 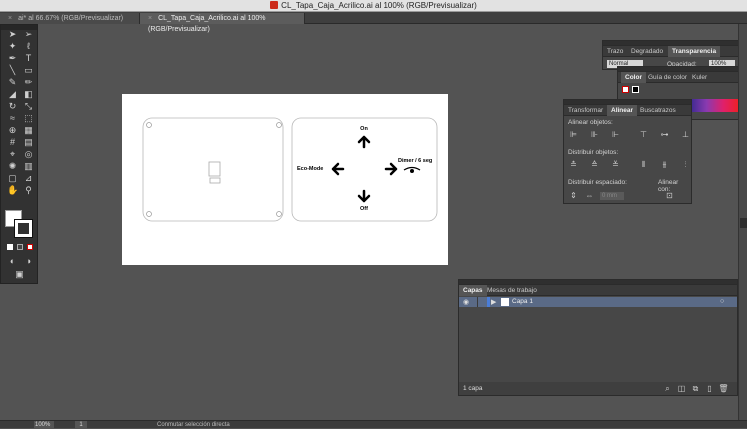 What do you see at coordinates (664, 164) in the screenshot?
I see `distribute-hcenter-icon: ⫵` at bounding box center [664, 164].